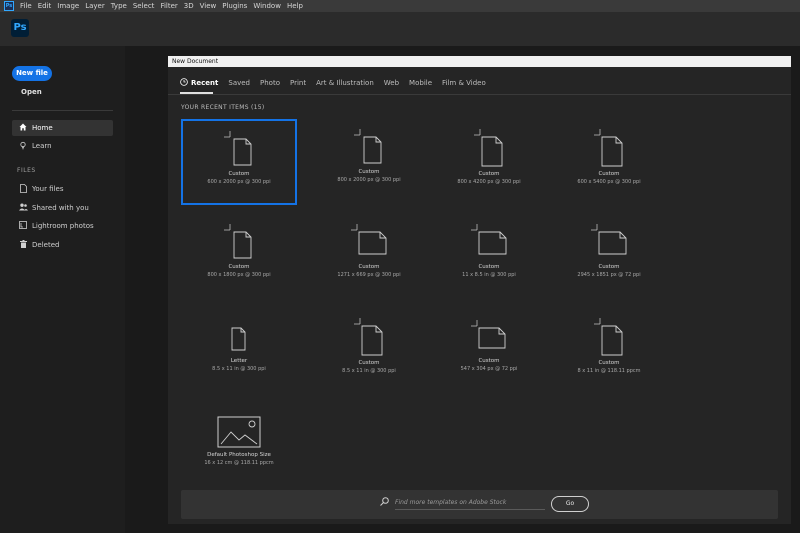  Describe the element at coordinates (239, 432) in the screenshot. I see `image-placeholder-icon` at that location.